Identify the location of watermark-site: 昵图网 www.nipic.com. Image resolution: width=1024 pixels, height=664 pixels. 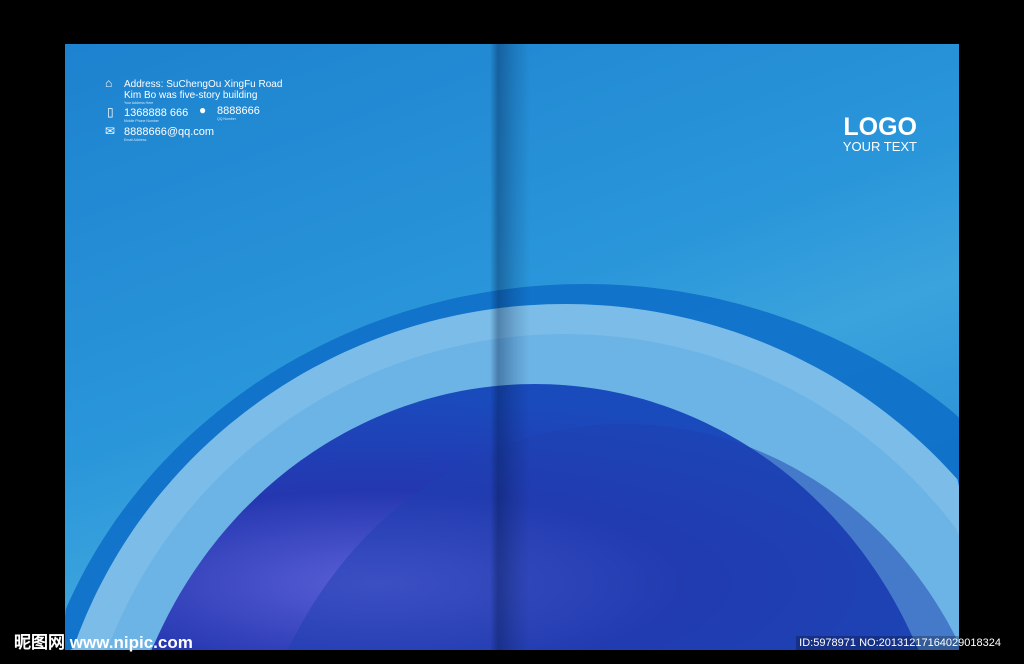
(103, 642).